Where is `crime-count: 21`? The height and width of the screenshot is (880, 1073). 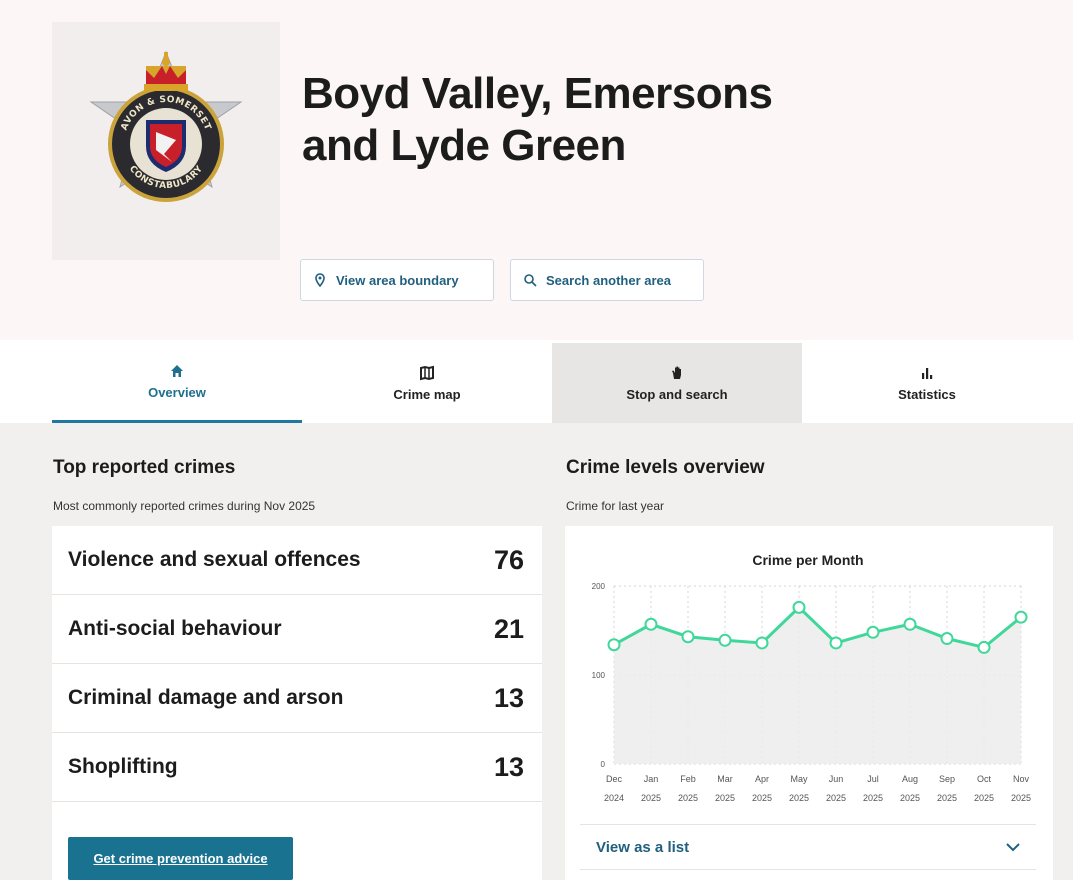
crime-count: 21 is located at coordinates (508, 628).